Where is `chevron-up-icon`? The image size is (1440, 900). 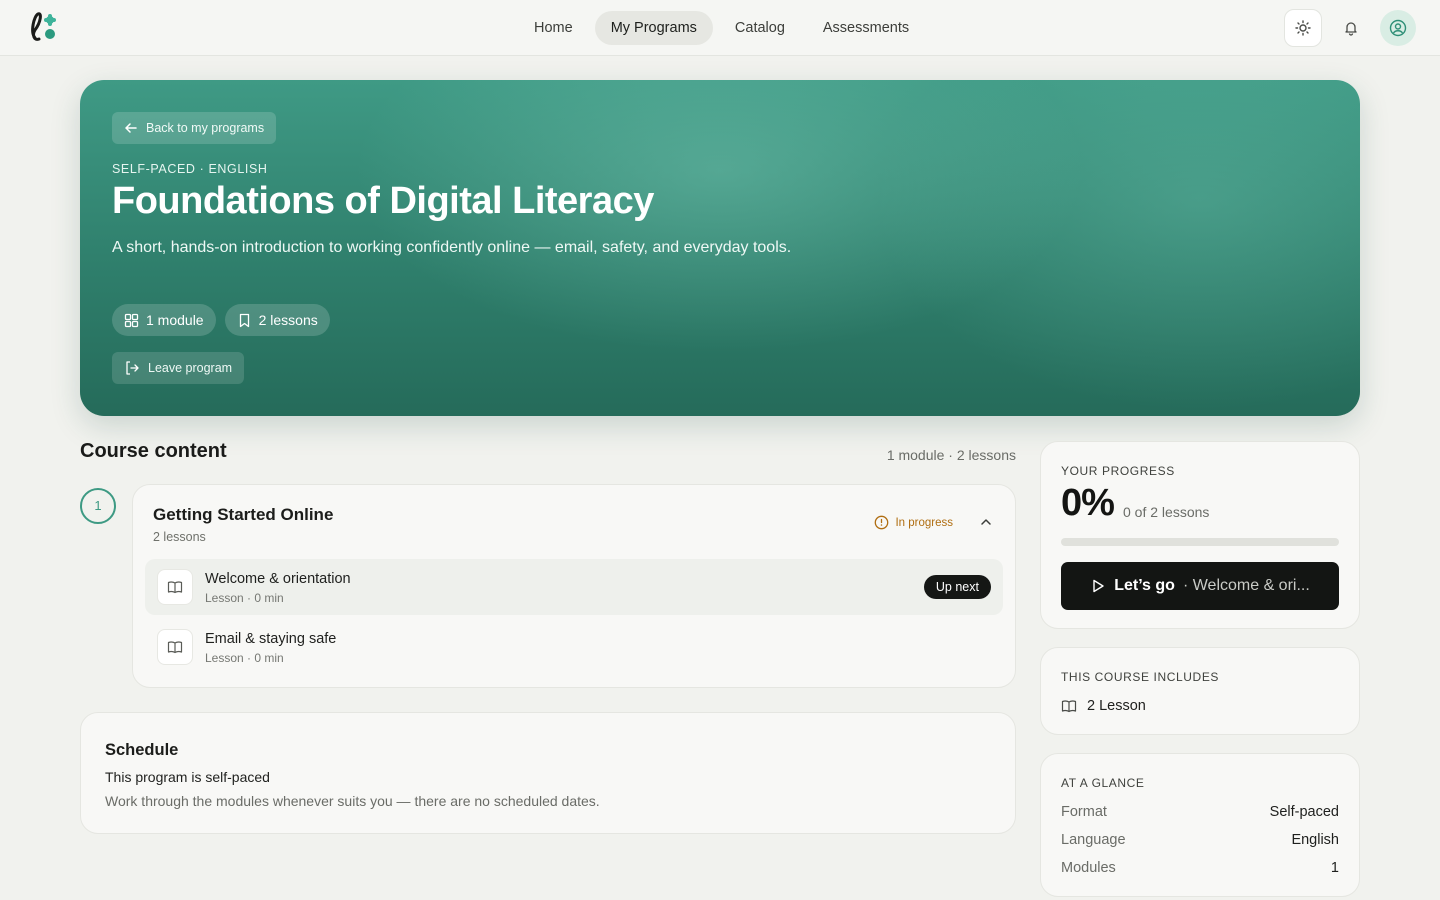
chevron-up-icon is located at coordinates (986, 522).